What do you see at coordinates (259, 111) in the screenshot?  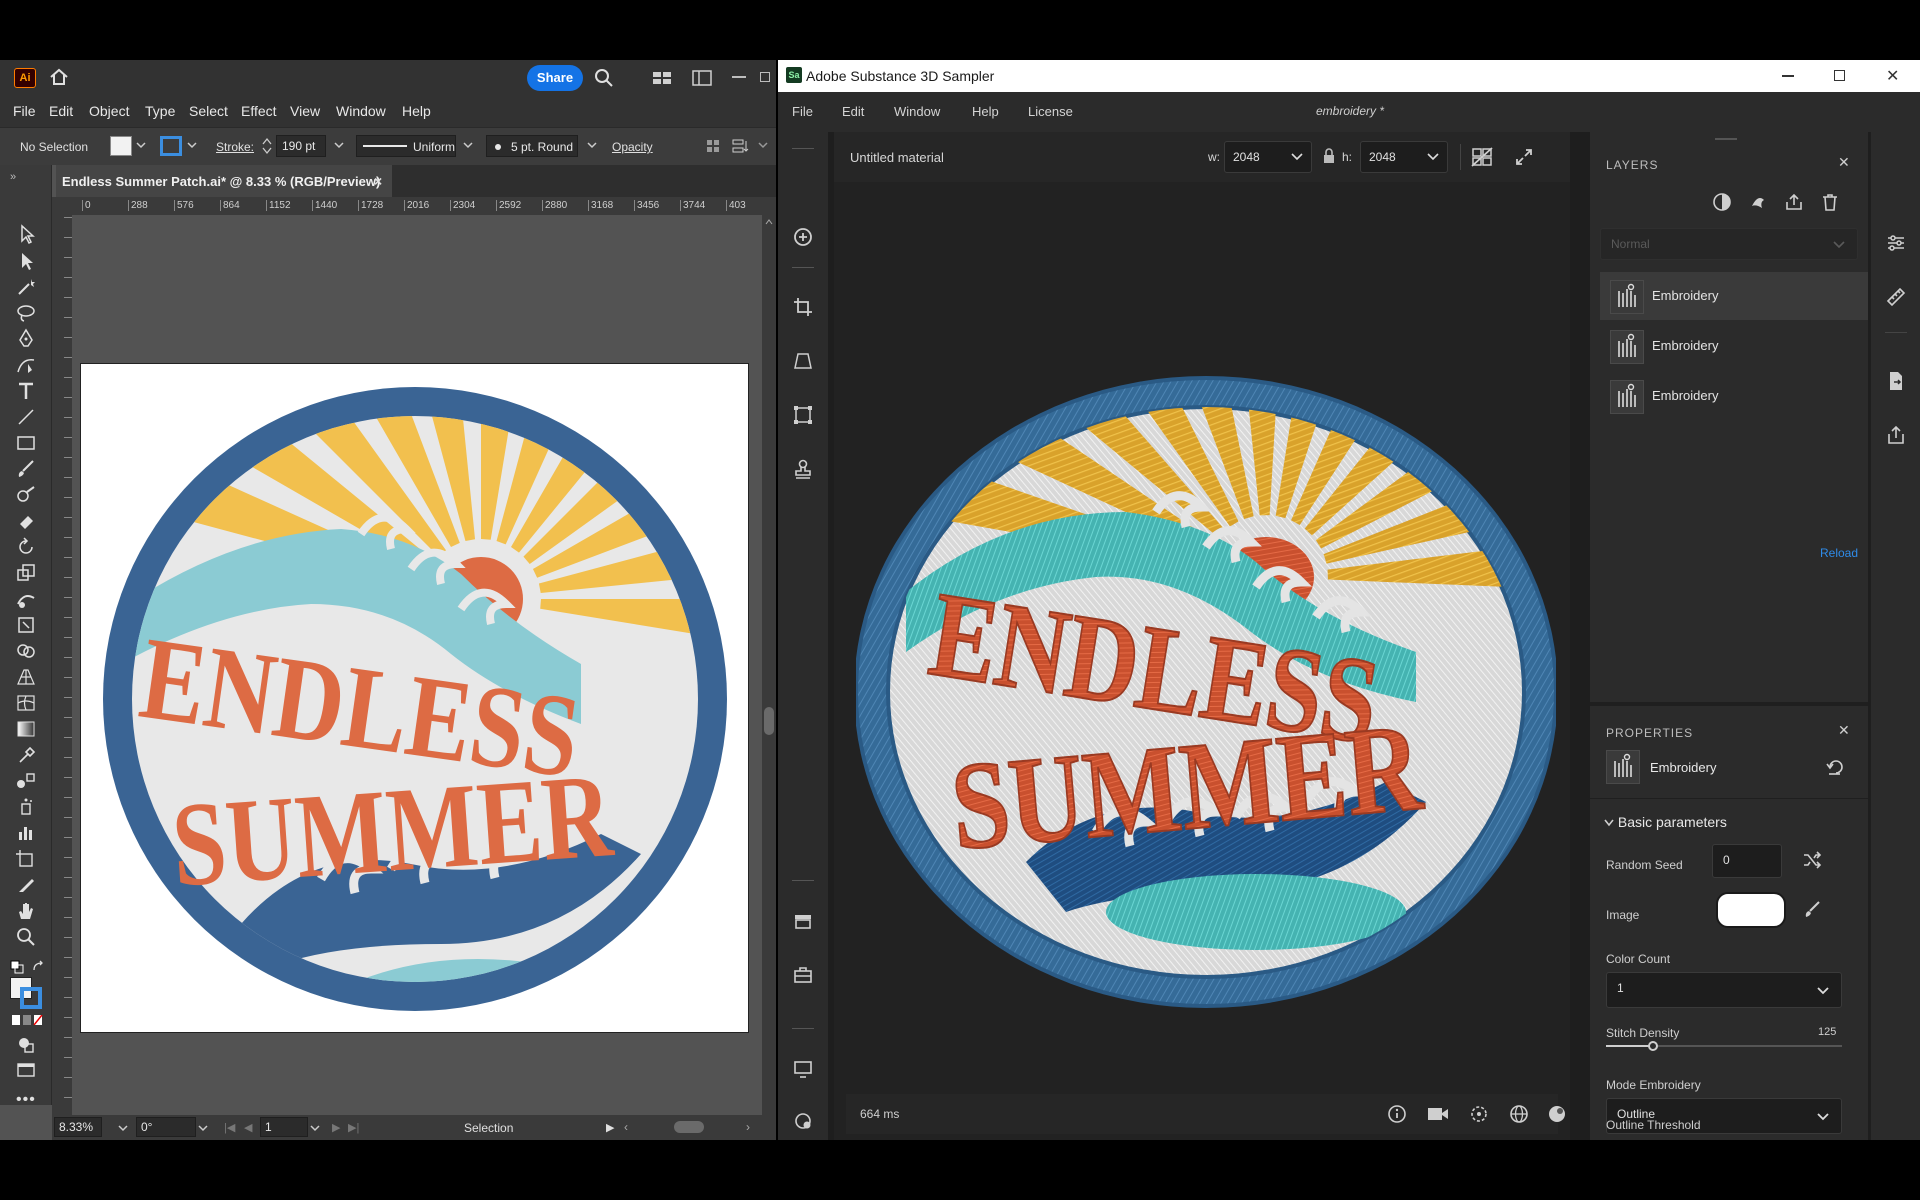 I see `menu-effect: Effect` at bounding box center [259, 111].